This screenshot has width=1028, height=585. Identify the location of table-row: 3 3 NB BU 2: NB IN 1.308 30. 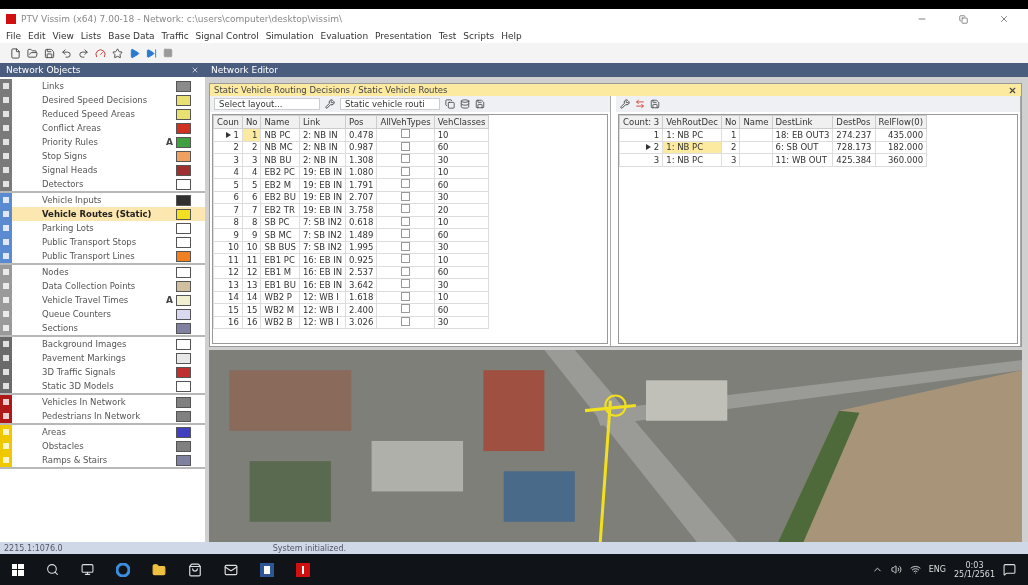
(351, 159).